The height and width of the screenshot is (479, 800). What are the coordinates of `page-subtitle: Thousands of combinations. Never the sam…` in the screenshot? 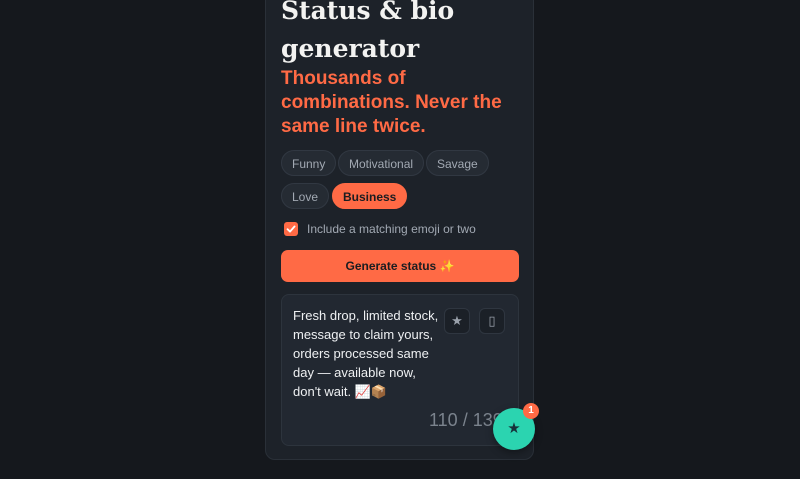 It's located at (391, 102).